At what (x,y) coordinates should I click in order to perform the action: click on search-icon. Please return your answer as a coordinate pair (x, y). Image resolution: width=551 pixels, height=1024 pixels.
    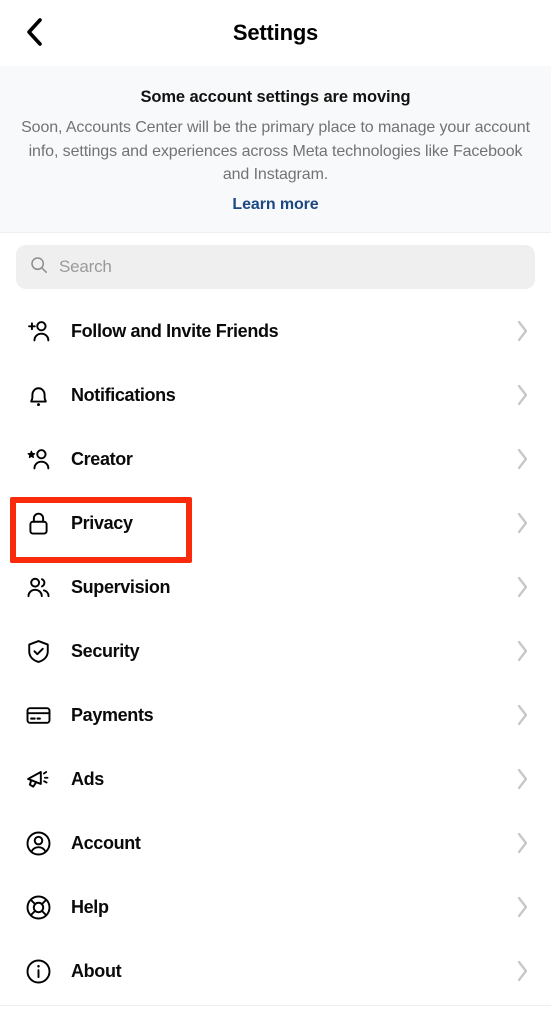
    Looking at the image, I should click on (39, 267).